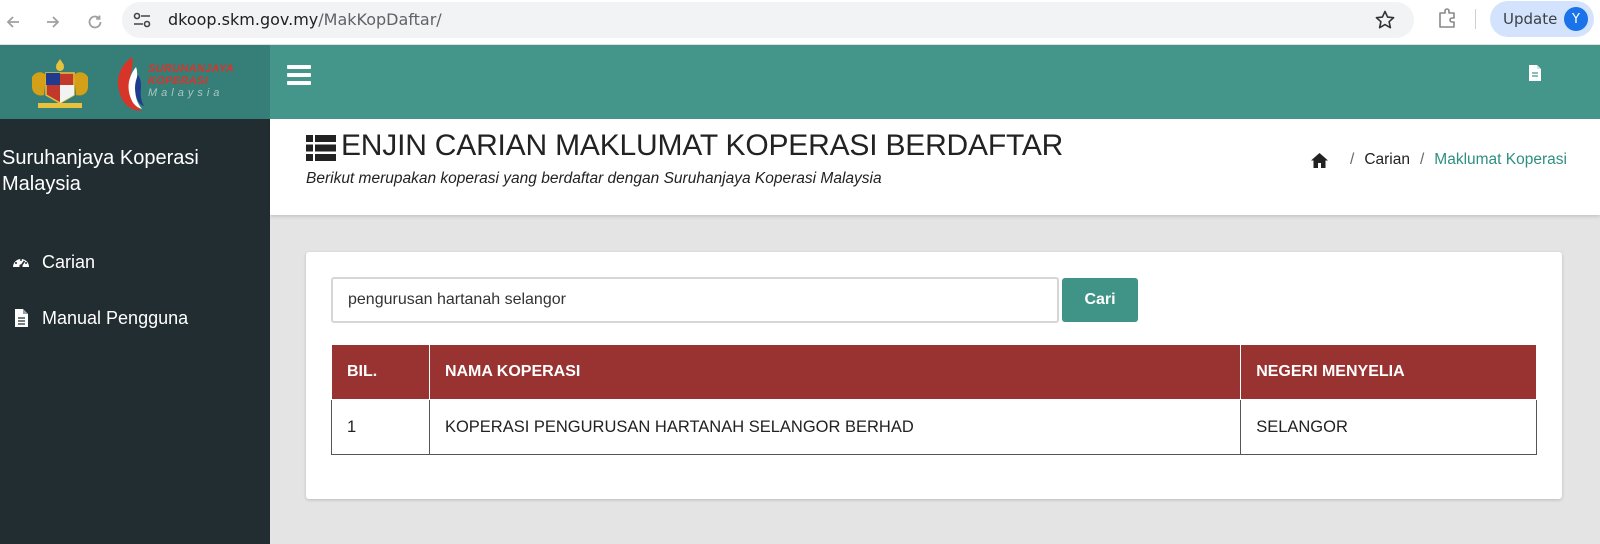  Describe the element at coordinates (299, 75) in the screenshot. I see `menu-toggle-icon` at that location.